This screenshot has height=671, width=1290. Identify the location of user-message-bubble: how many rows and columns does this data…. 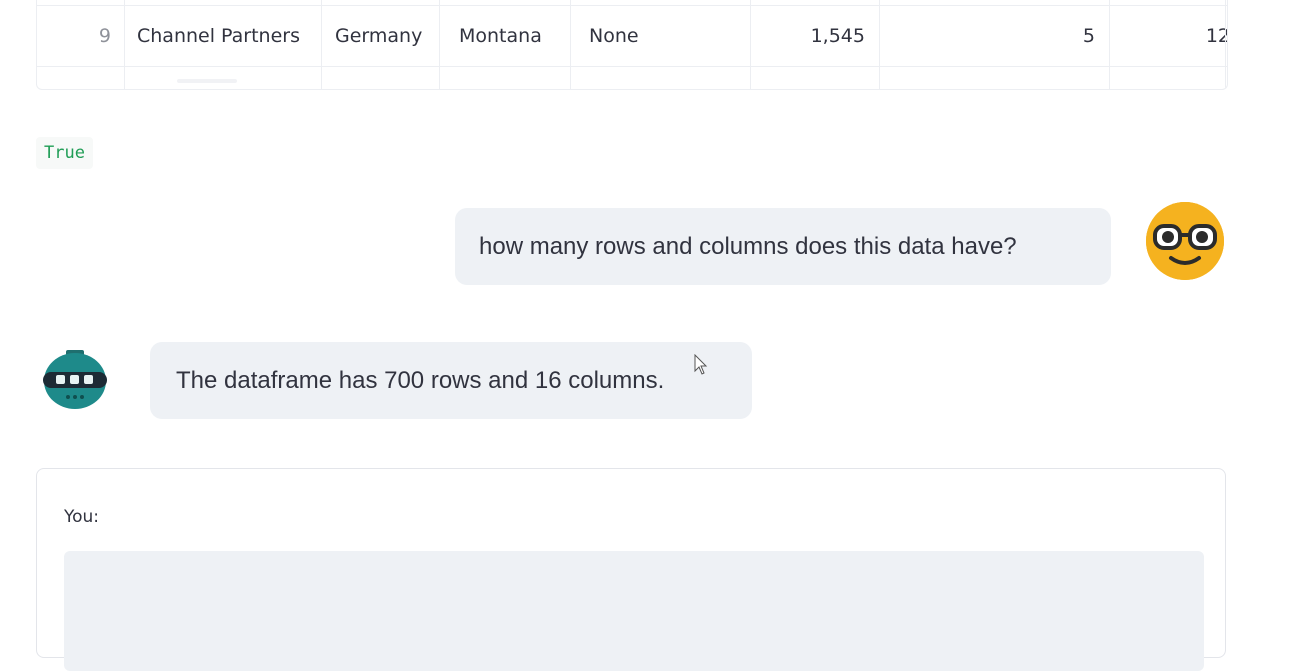
(783, 246).